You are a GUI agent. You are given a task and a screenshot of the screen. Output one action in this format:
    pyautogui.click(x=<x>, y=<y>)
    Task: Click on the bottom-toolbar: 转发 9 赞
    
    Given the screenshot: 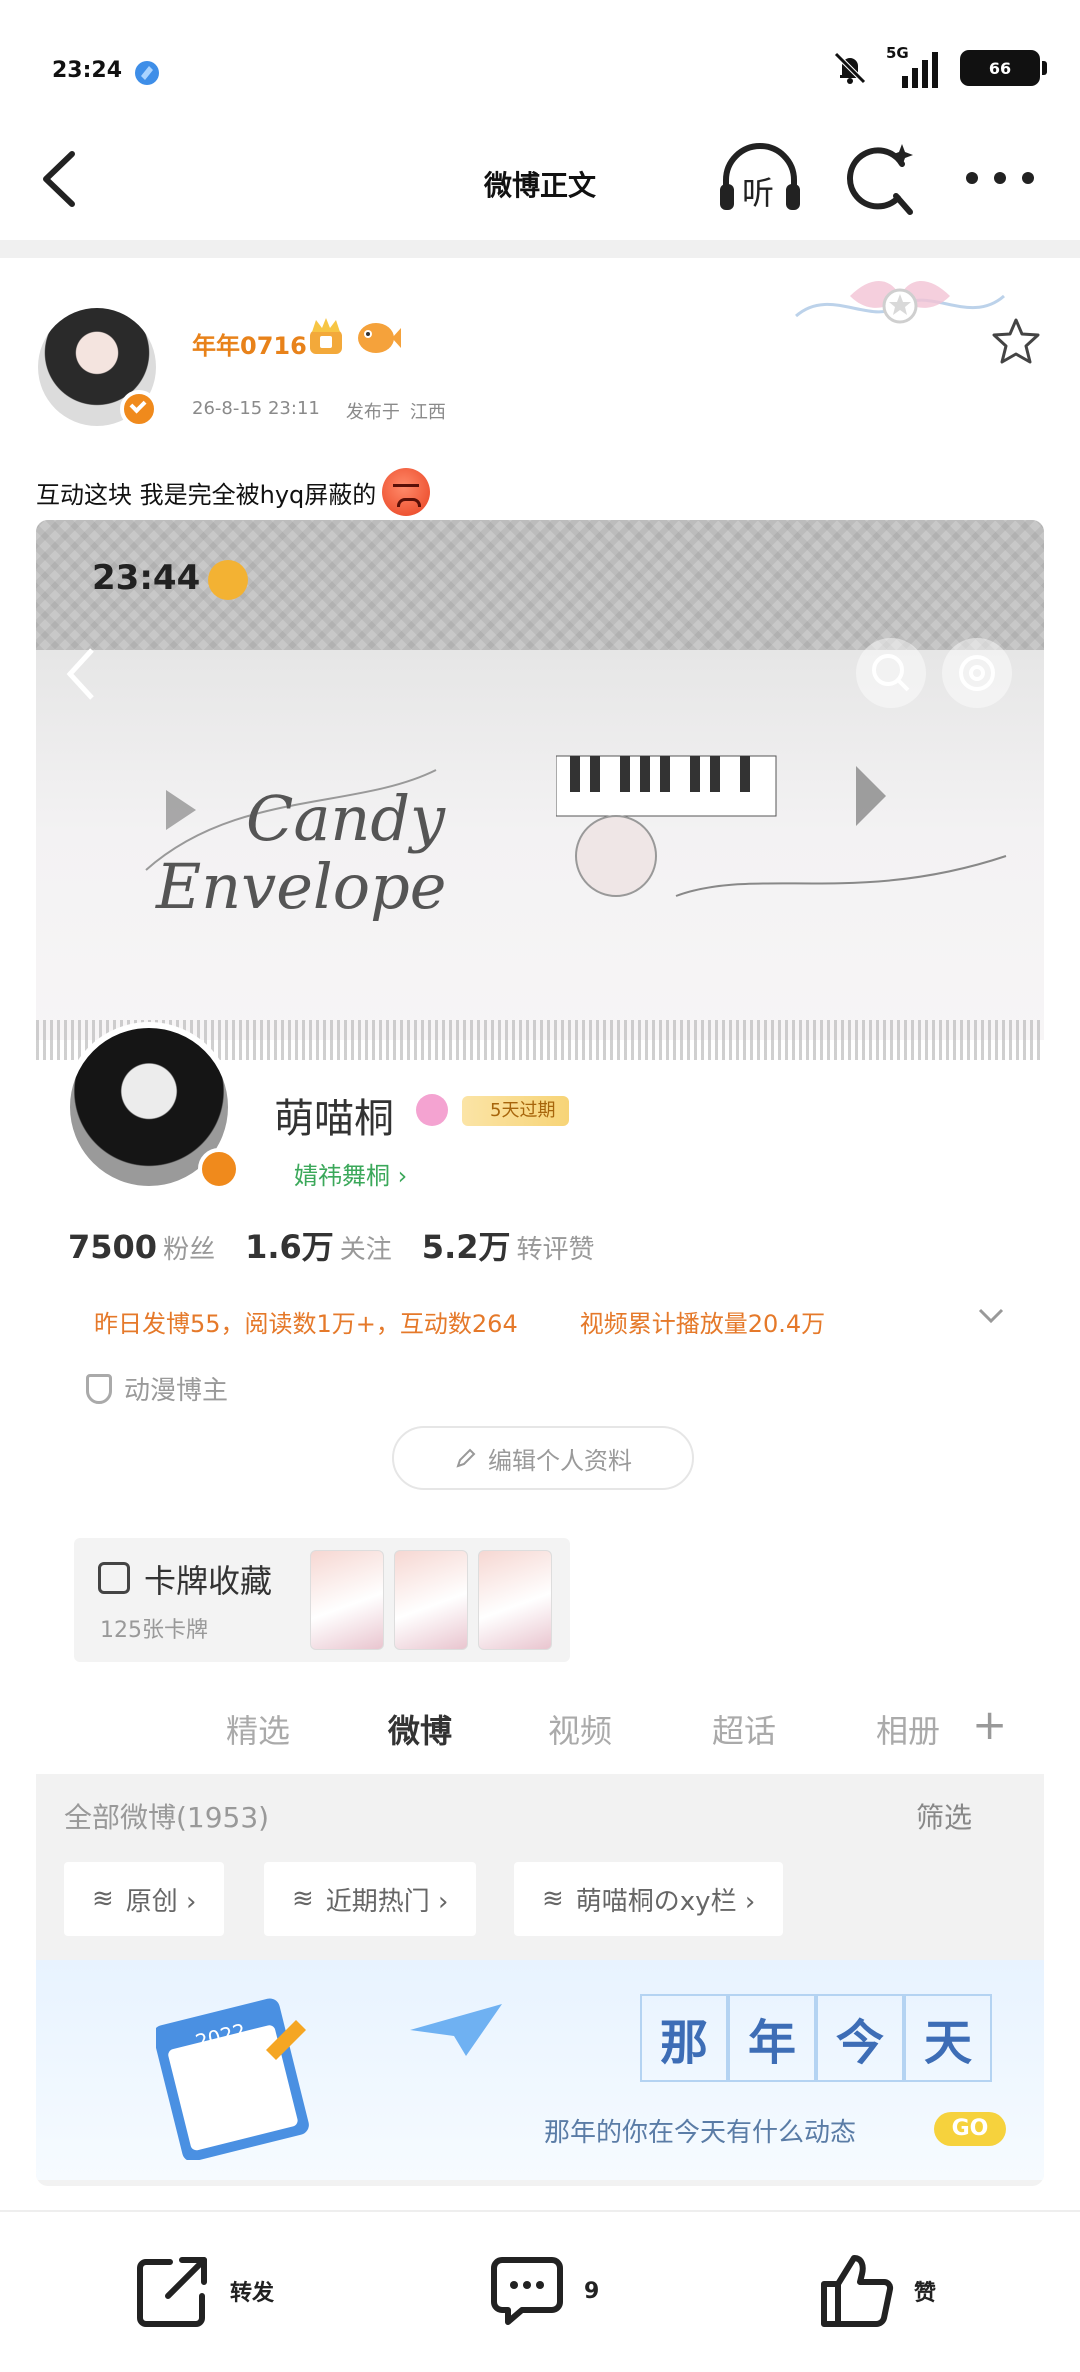 What is the action you would take?
    pyautogui.click(x=540, y=2291)
    